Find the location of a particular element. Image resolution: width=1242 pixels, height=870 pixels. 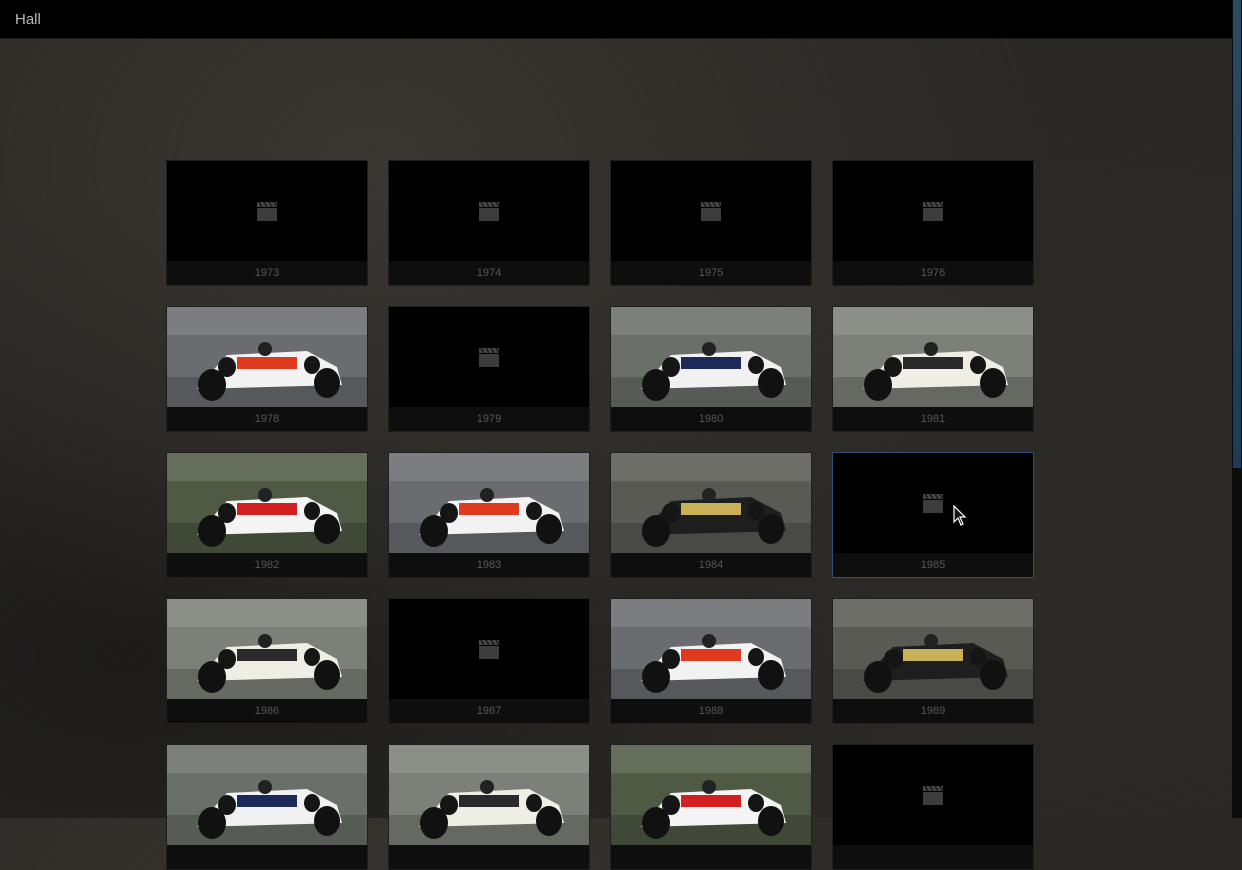

tile-year-label: 1989 is located at coordinates (933, 711).